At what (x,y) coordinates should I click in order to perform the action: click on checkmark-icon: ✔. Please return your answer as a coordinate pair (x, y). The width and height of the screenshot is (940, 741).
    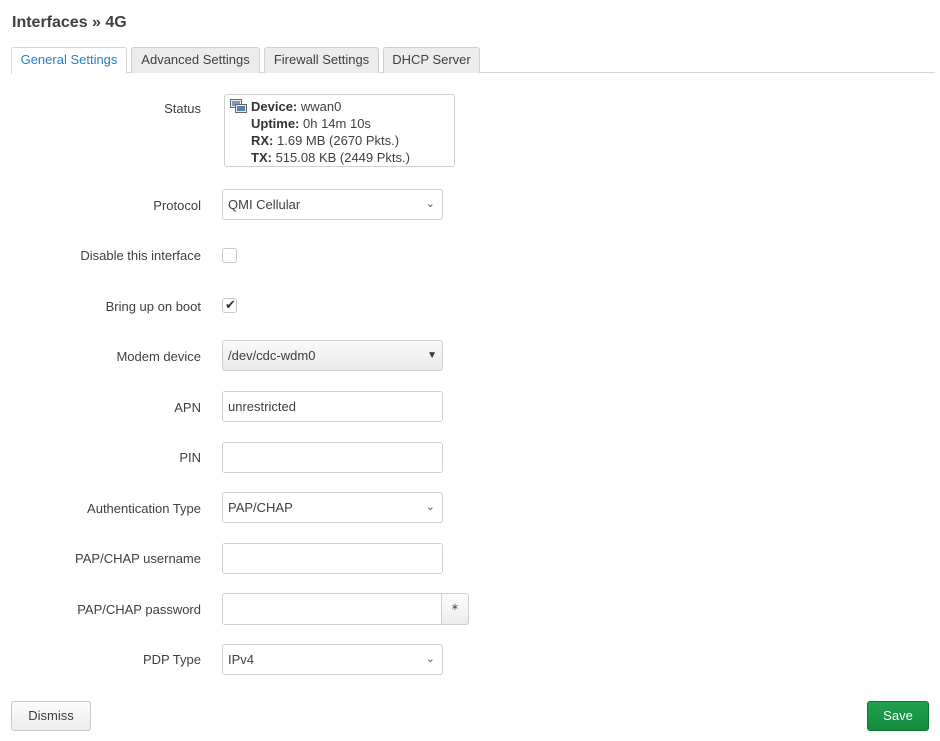
    Looking at the image, I should click on (230, 304).